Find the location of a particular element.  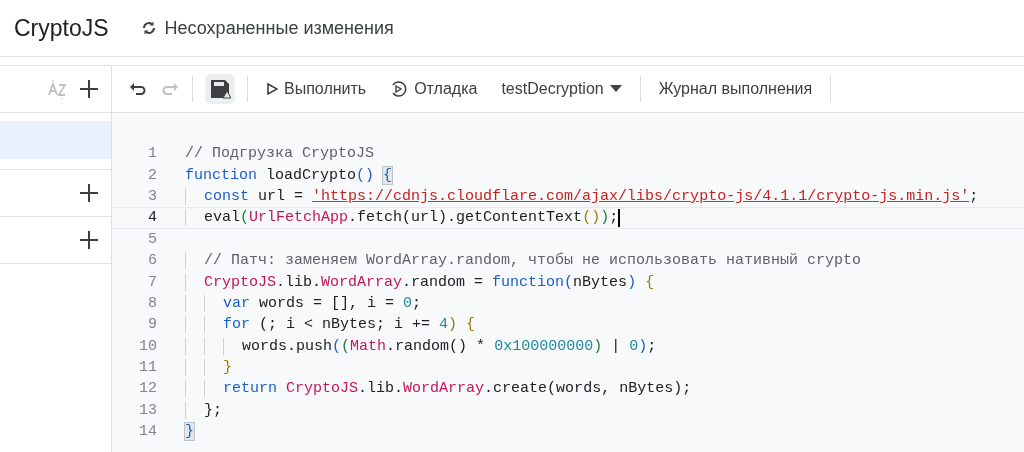

code-line: } is located at coordinates (209, 368).